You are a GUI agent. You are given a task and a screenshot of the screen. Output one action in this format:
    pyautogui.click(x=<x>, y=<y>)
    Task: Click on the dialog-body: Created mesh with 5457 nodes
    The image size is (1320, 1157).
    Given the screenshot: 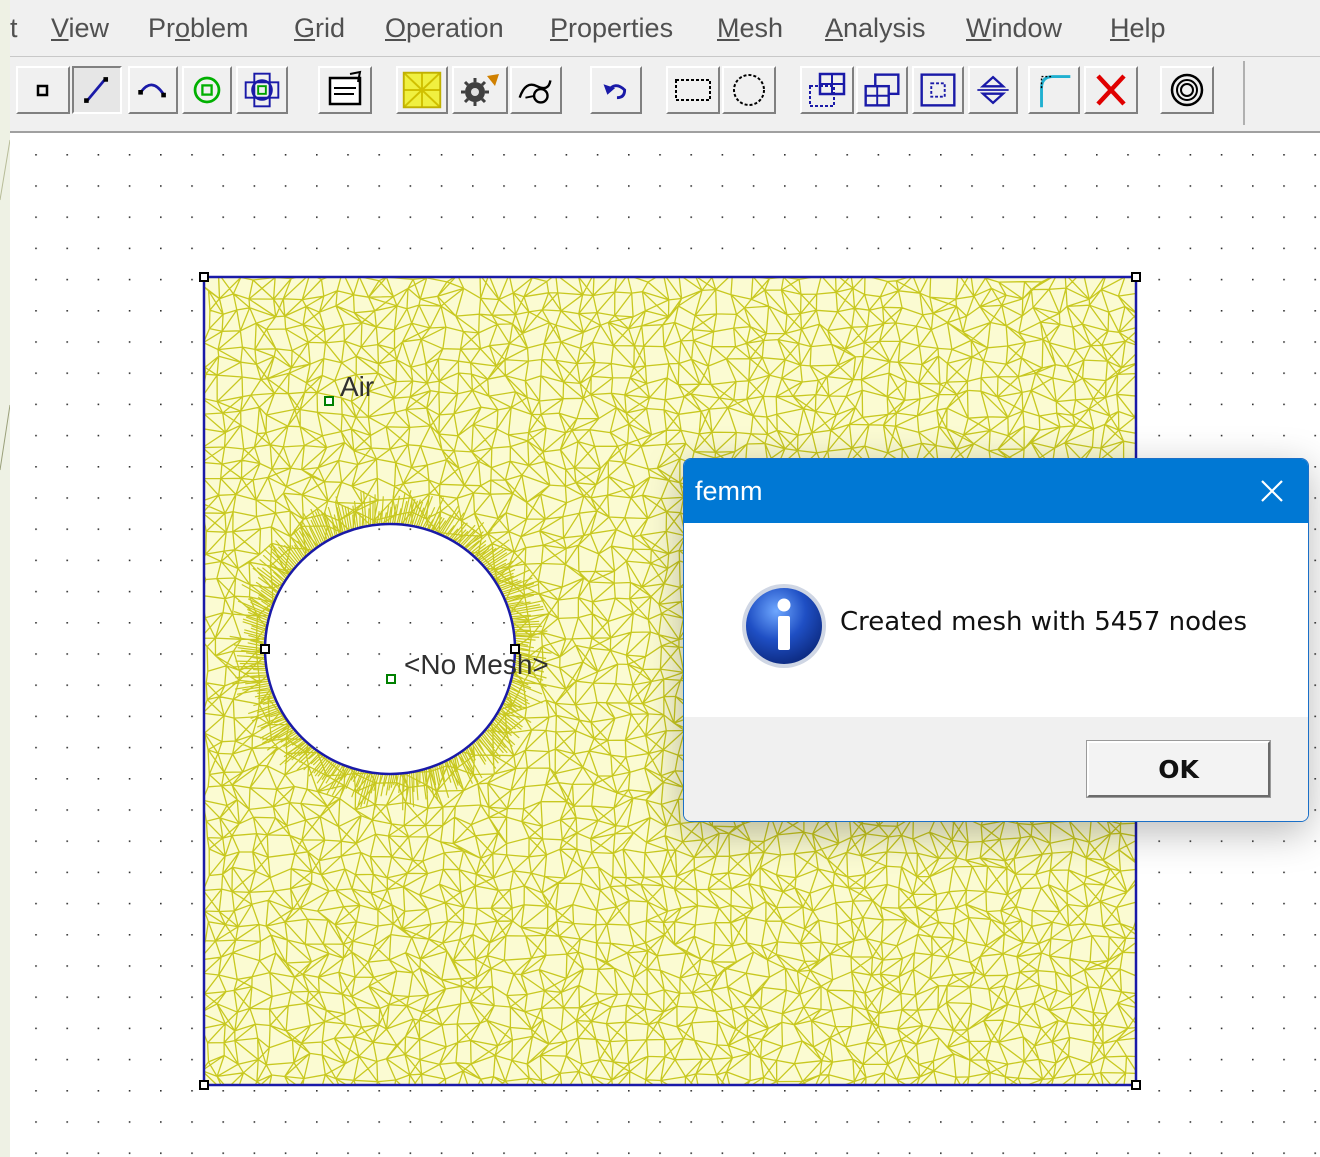 What is the action you would take?
    pyautogui.click(x=996, y=620)
    